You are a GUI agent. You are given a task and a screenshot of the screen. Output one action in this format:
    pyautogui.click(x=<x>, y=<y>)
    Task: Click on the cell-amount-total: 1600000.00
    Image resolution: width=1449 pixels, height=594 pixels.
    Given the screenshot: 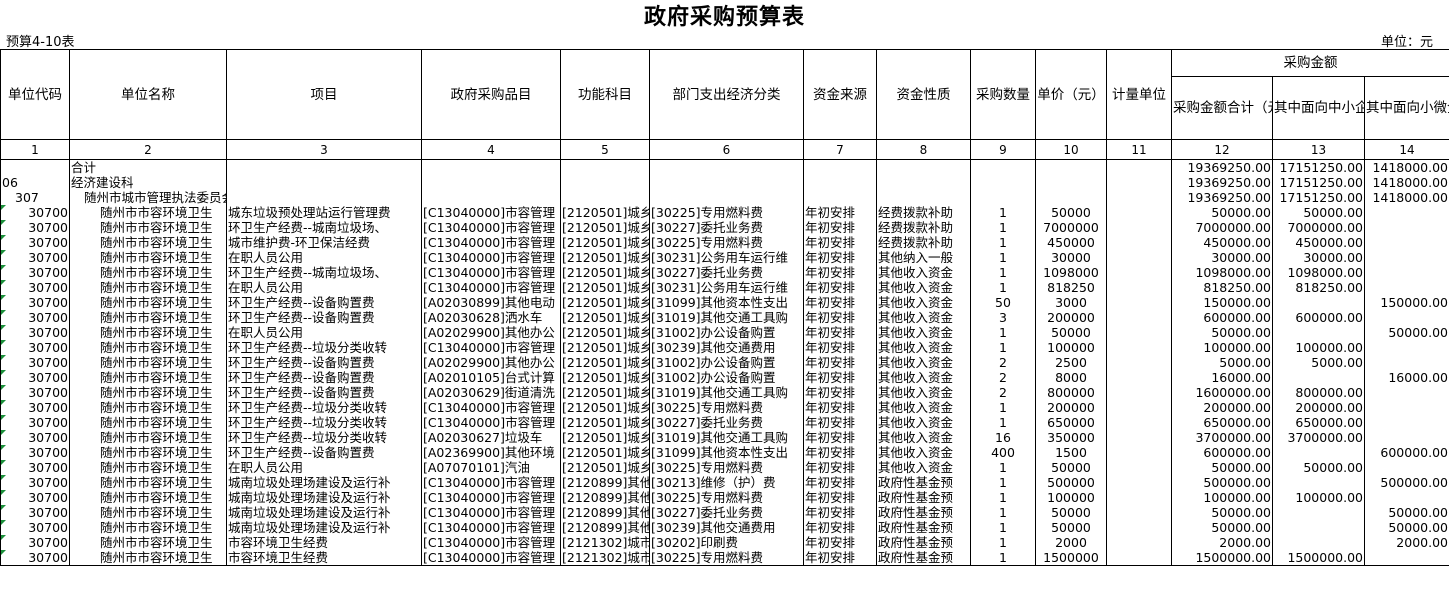 What is the action you would take?
    pyautogui.click(x=1222, y=392)
    